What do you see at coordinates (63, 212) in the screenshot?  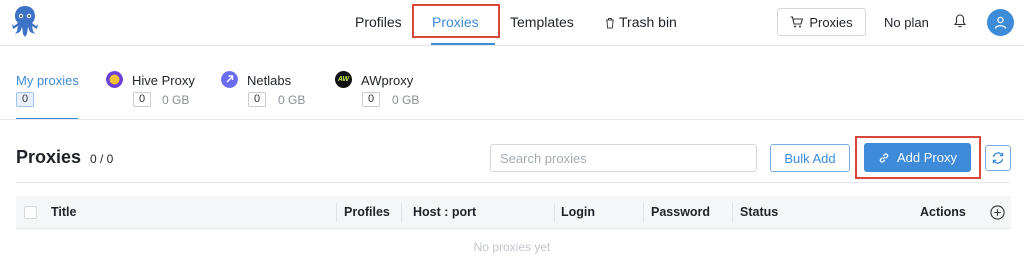 I see `col-title: Title` at bounding box center [63, 212].